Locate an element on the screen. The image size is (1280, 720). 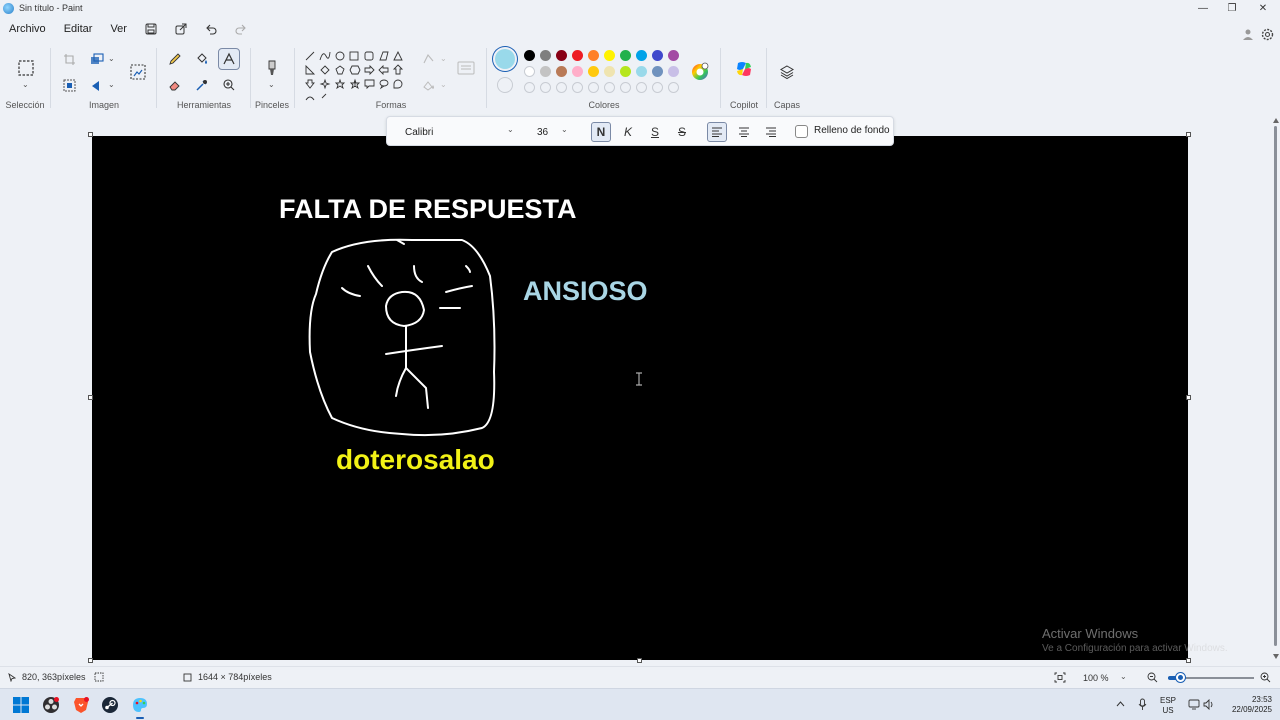
scroll-down-icon is located at coordinates (1276, 656).